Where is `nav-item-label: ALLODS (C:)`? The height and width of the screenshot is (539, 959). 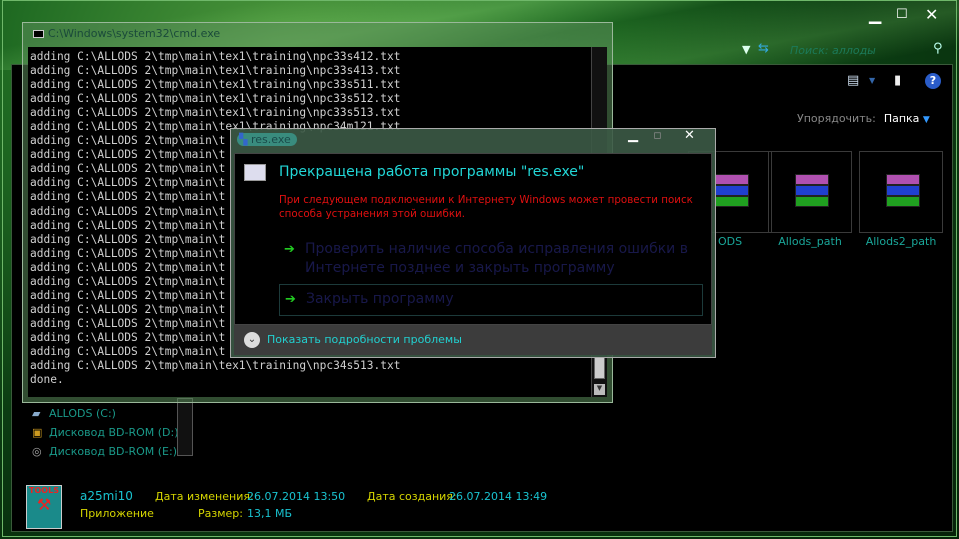 nav-item-label: ALLODS (C:) is located at coordinates (82, 413).